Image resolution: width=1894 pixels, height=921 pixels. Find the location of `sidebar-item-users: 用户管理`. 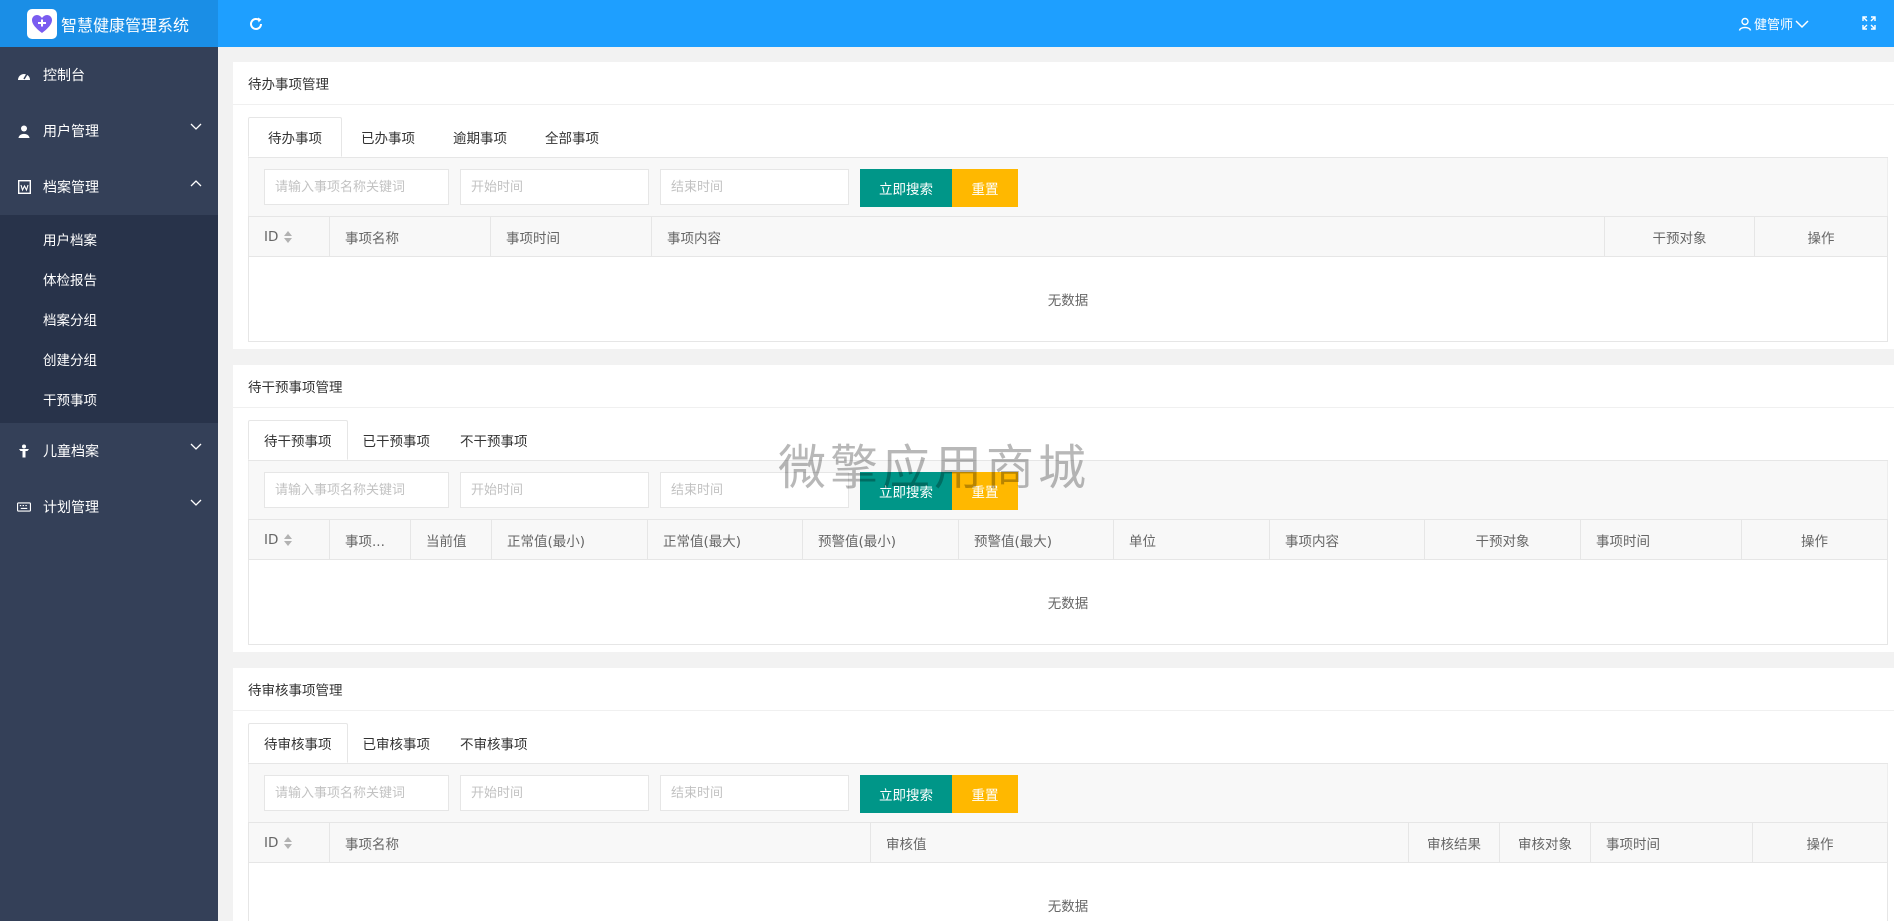

sidebar-item-users: 用户管理 is located at coordinates (109, 131).